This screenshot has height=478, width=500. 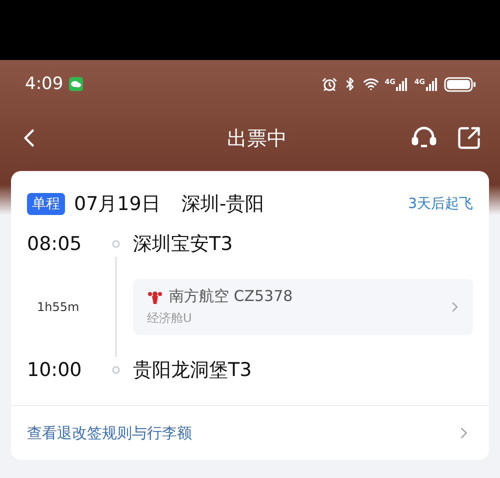 I want to click on departure-dot, so click(x=116, y=244).